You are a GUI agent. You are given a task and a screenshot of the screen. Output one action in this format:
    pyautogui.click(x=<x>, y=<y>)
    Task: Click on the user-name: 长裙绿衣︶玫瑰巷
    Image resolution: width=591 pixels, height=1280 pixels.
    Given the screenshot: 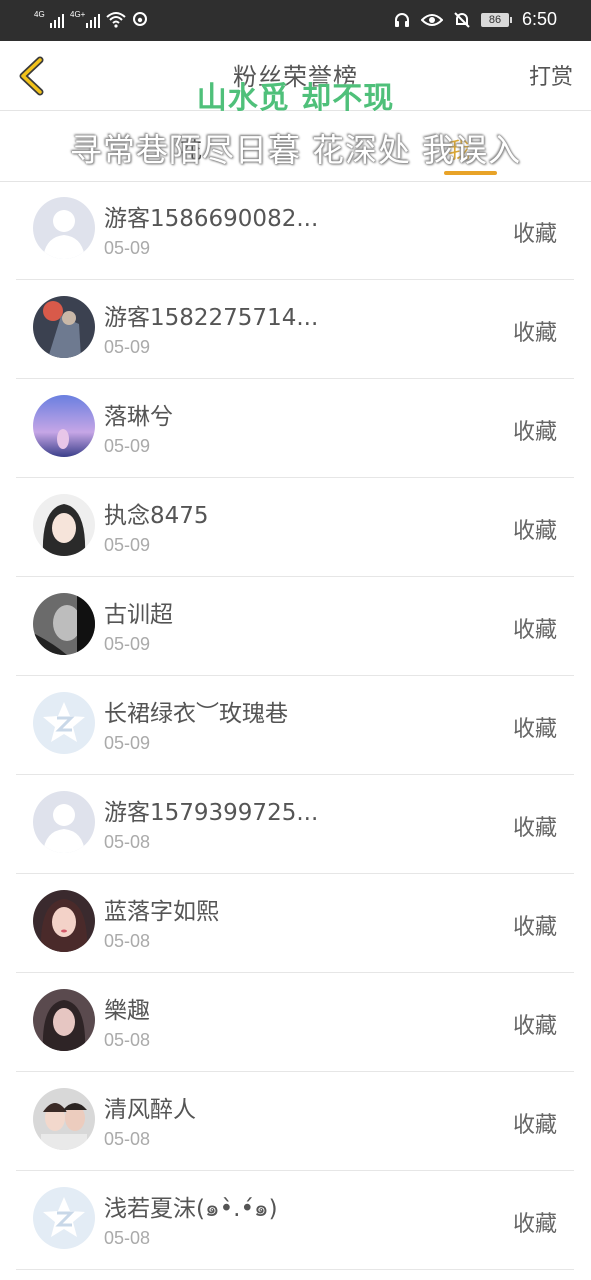 What is the action you would take?
    pyautogui.click(x=196, y=714)
    